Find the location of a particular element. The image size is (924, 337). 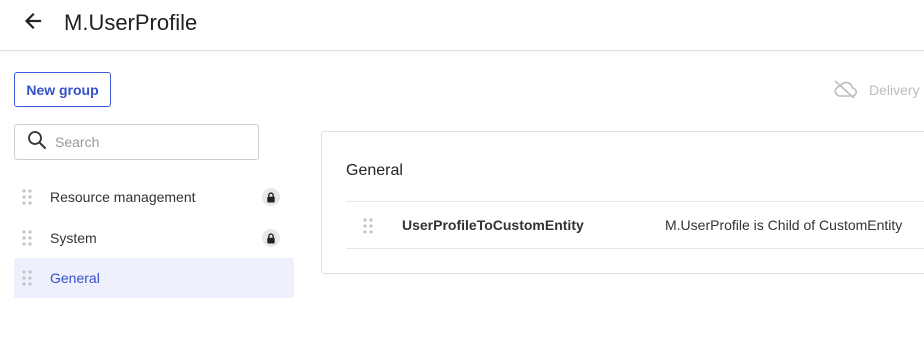

sidebar-item-label: General is located at coordinates (75, 278).